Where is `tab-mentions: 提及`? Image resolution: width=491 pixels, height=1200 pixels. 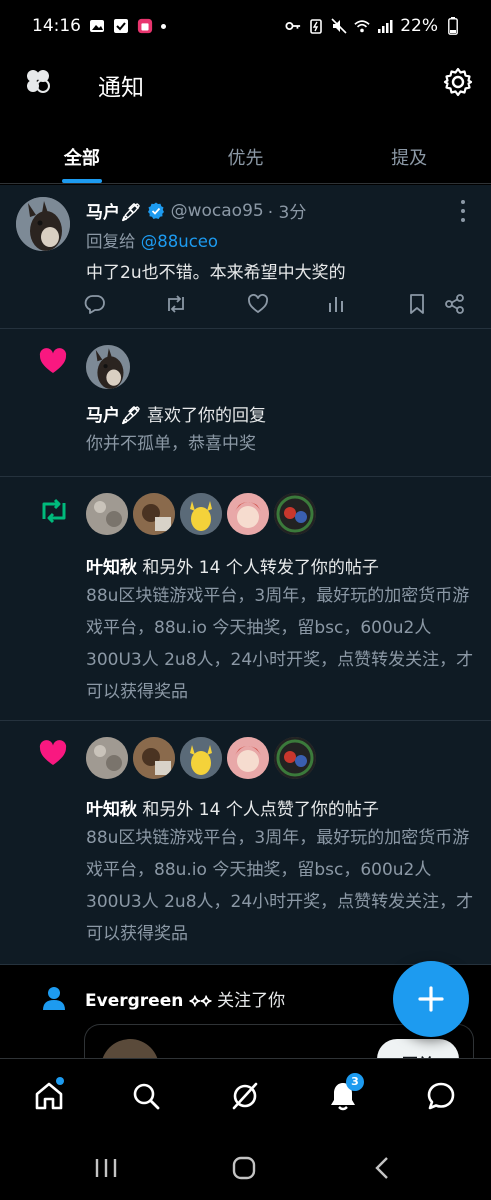 tab-mentions: 提及 is located at coordinates (409, 153).